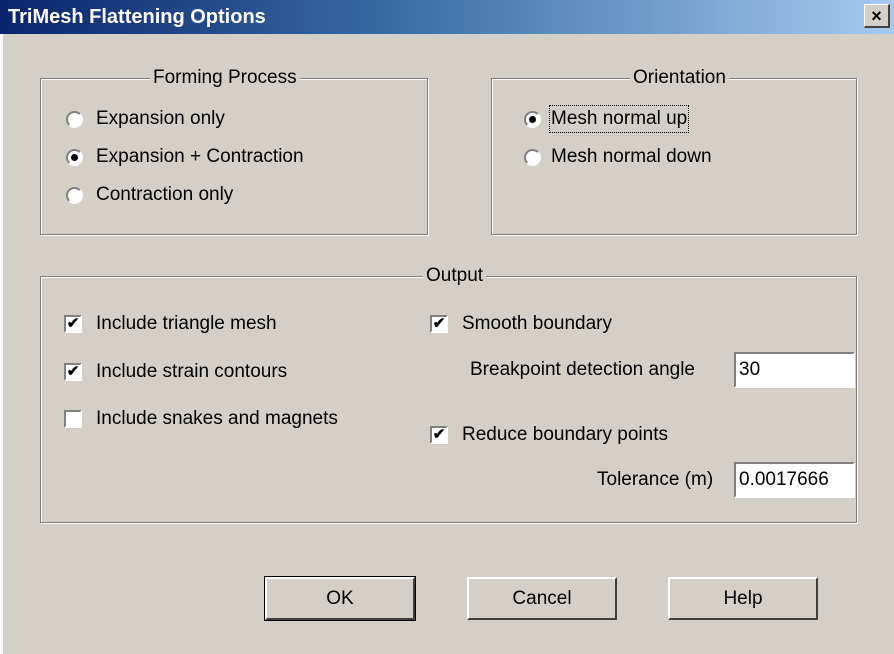 The width and height of the screenshot is (894, 654). I want to click on radio-label: Expansion only, so click(160, 118).